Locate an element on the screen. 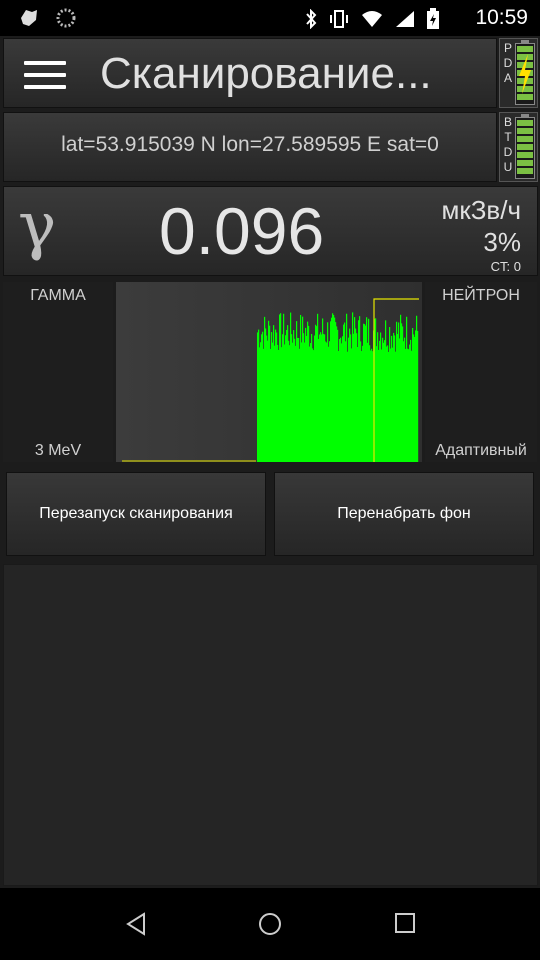  spectrum-svg is located at coordinates (270, 380).